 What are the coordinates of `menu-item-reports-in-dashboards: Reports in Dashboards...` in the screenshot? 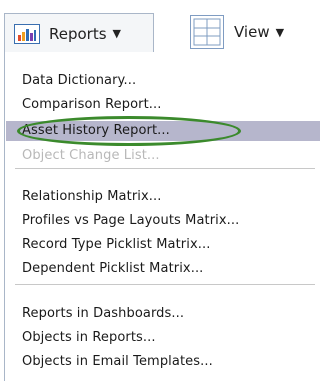 It's located at (103, 313).